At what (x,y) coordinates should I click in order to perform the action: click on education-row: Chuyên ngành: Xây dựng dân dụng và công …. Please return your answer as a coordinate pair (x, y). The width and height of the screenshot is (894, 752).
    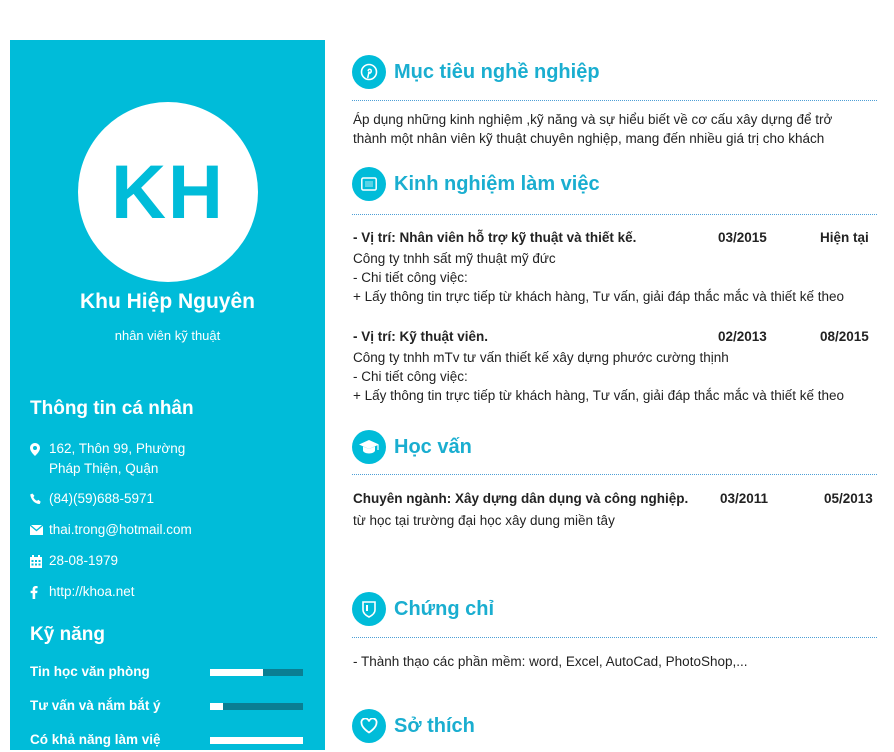
    Looking at the image, I should click on (613, 501).